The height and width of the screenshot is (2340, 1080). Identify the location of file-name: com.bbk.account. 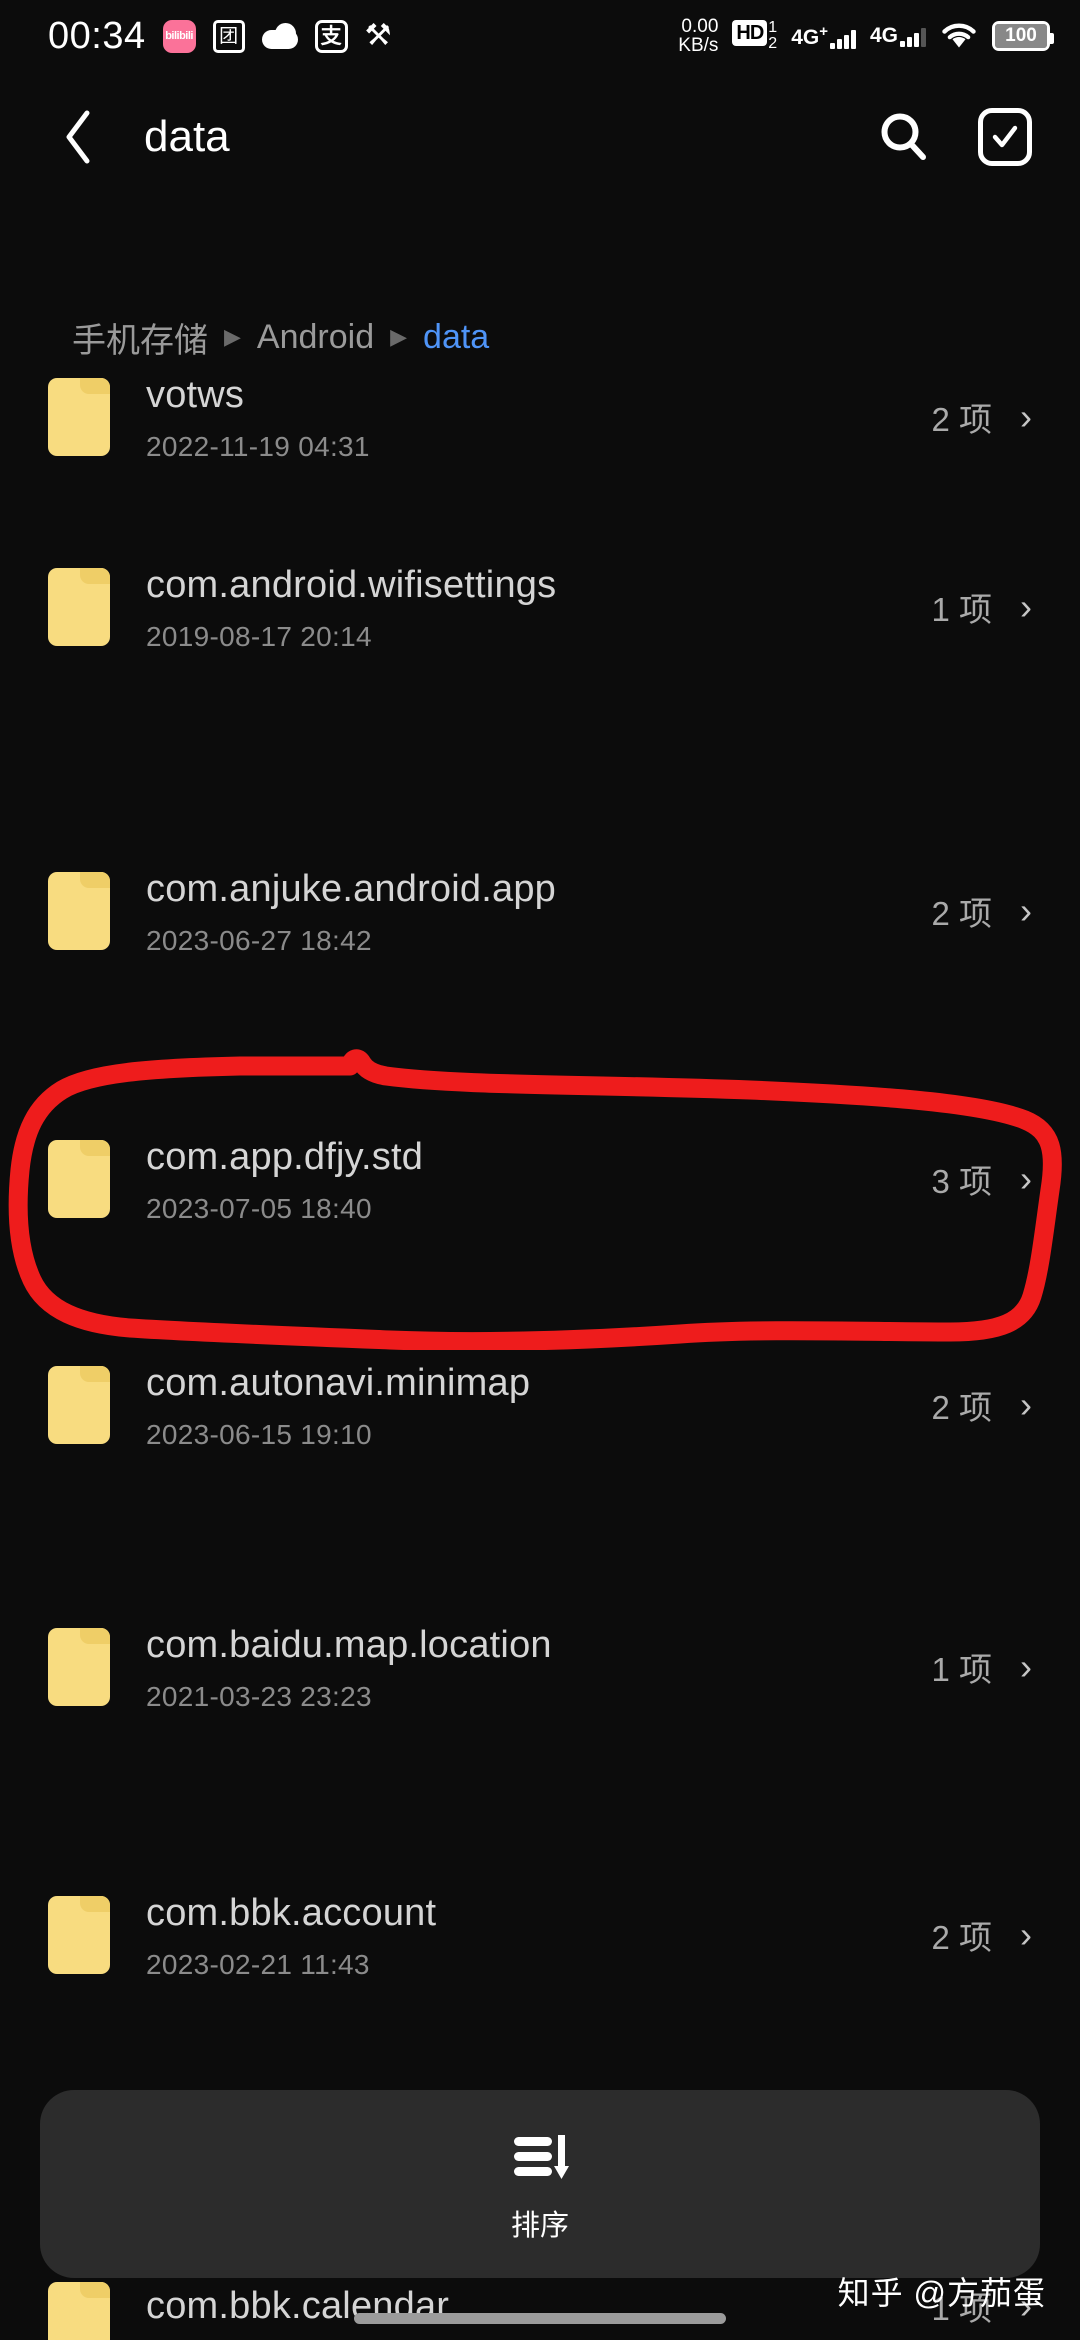
(291, 1912).